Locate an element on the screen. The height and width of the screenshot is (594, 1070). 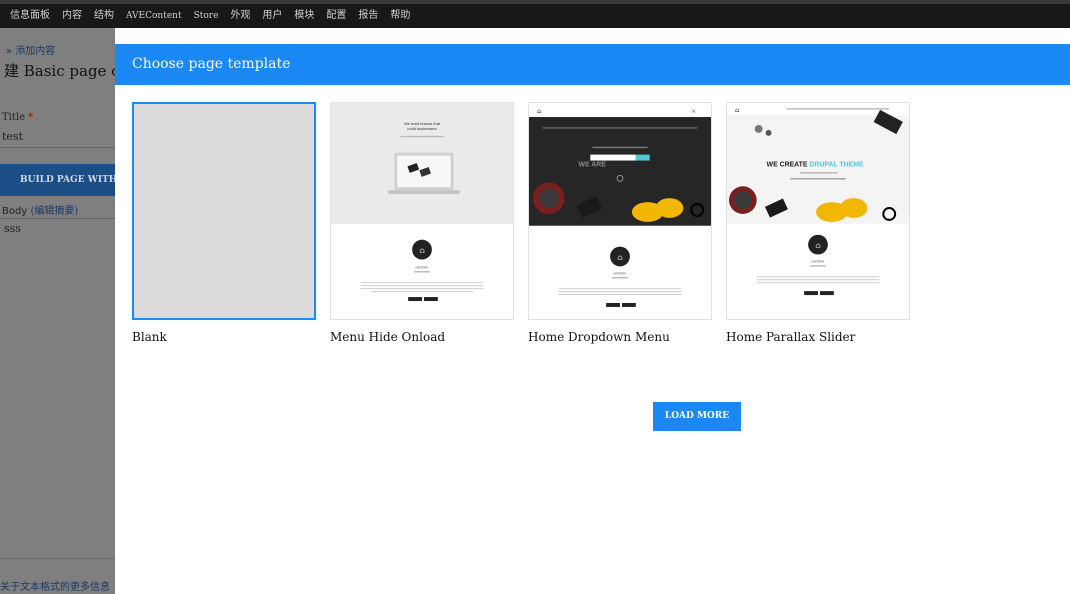
title-label: Title * is located at coordinates (17, 117).